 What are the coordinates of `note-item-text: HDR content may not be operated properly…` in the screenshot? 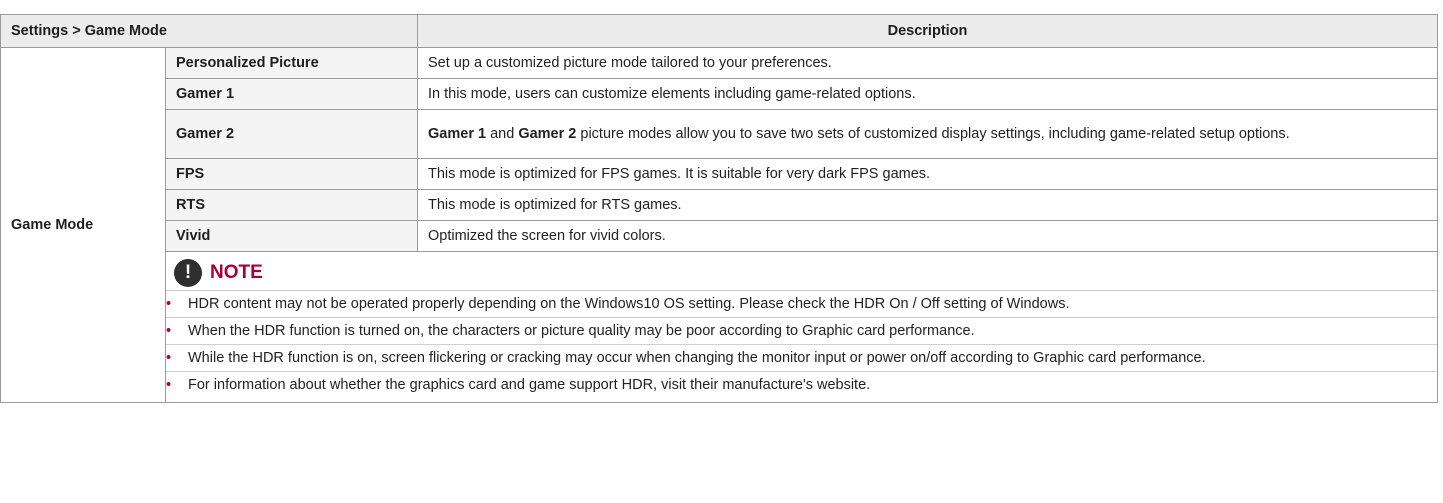 It's located at (629, 304).